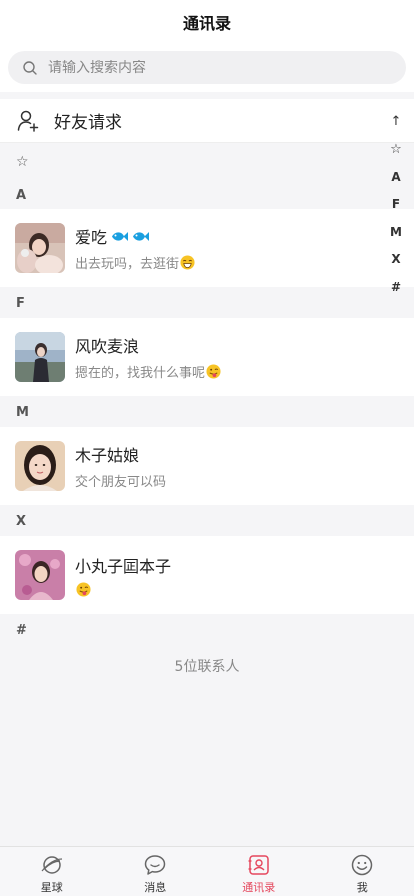 The image size is (414, 896). I want to click on friend-requests-label: 好友请求, so click(88, 123).